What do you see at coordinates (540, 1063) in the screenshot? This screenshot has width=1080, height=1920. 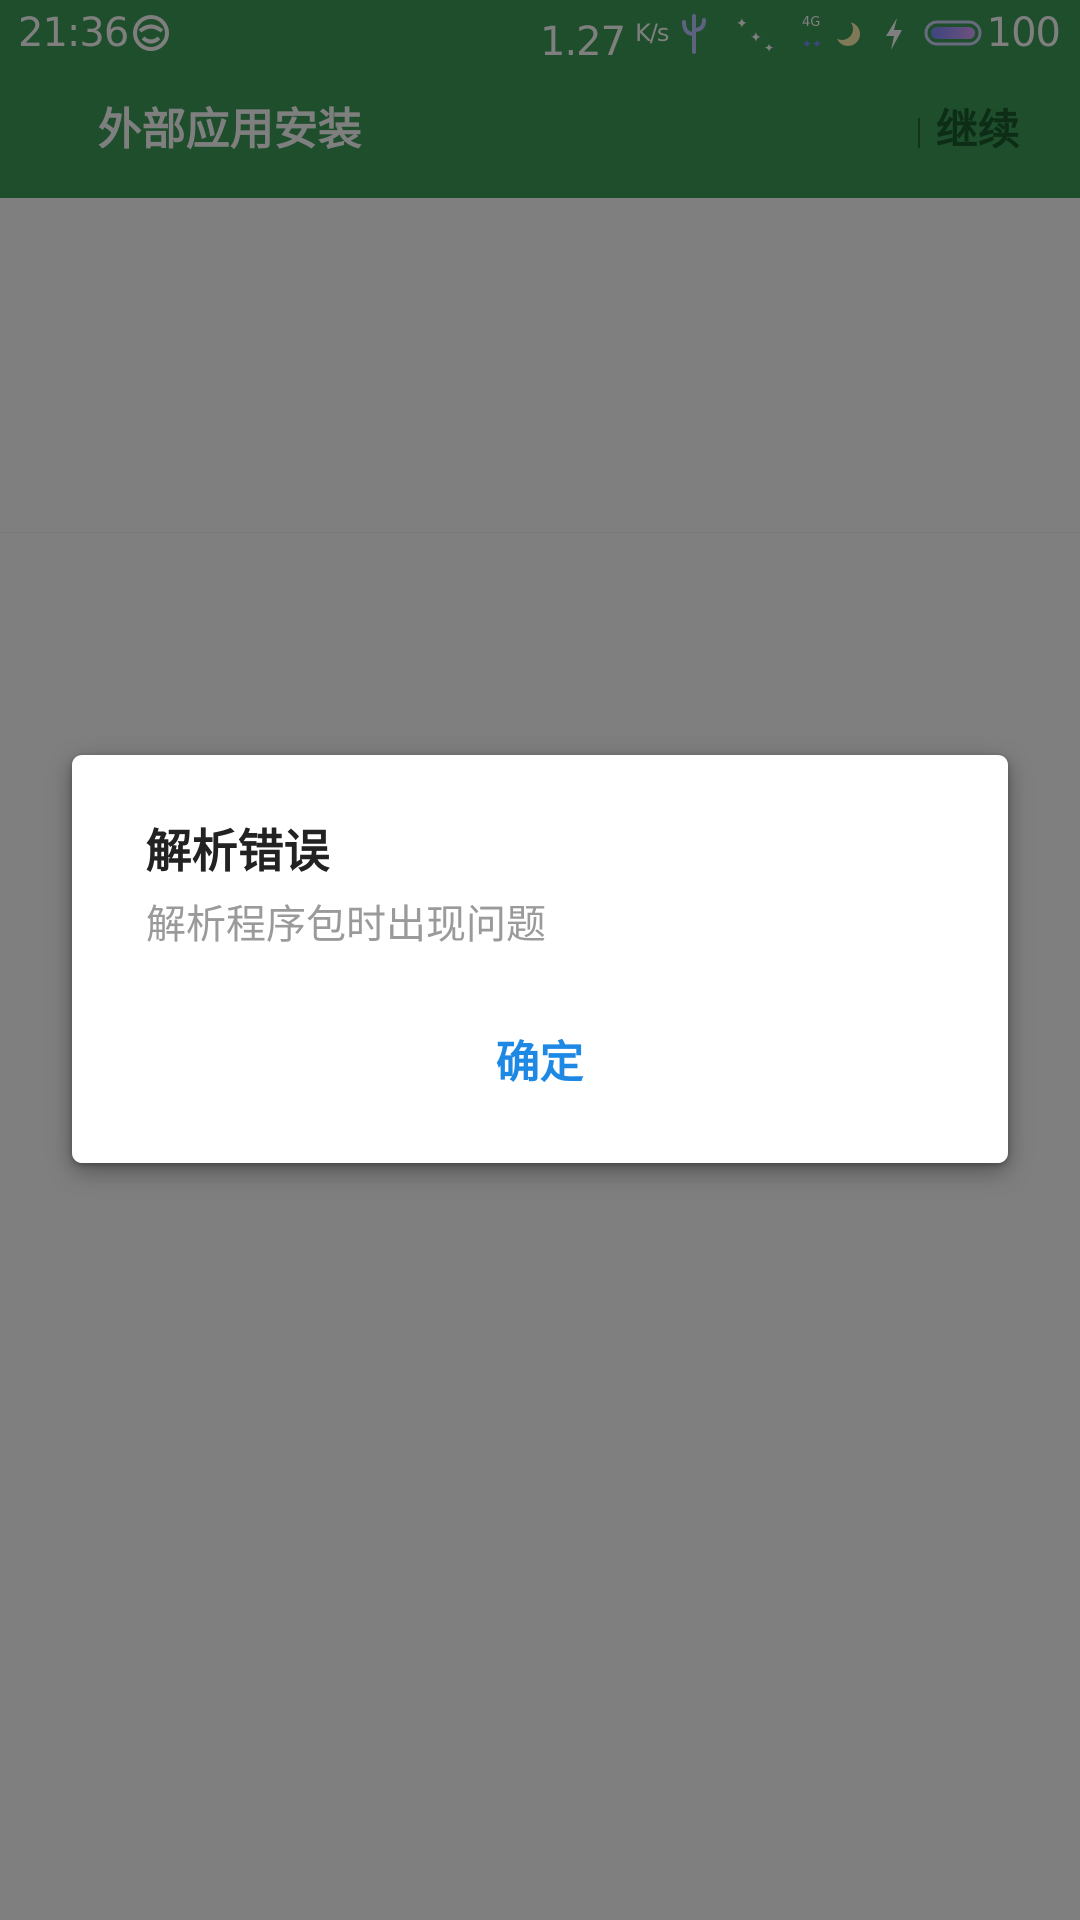 I see `ok-button: 确定` at bounding box center [540, 1063].